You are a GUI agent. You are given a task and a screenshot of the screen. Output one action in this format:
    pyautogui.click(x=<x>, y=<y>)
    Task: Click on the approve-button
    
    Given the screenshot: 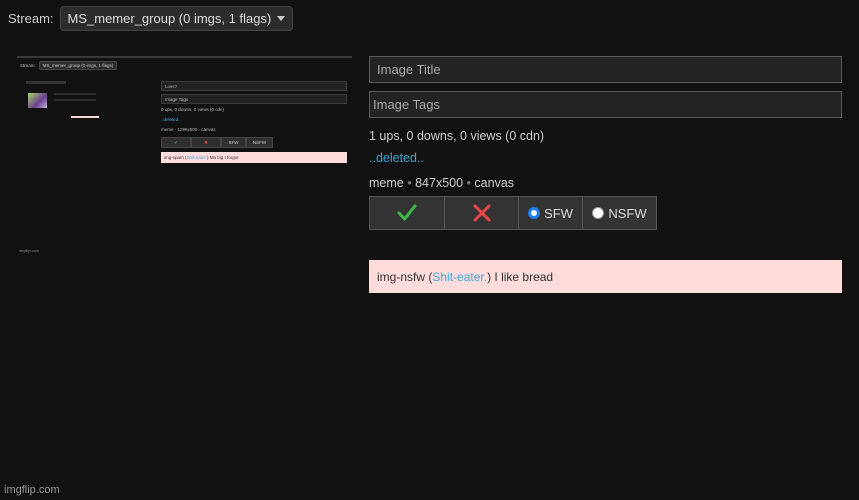 What is the action you would take?
    pyautogui.click(x=407, y=213)
    